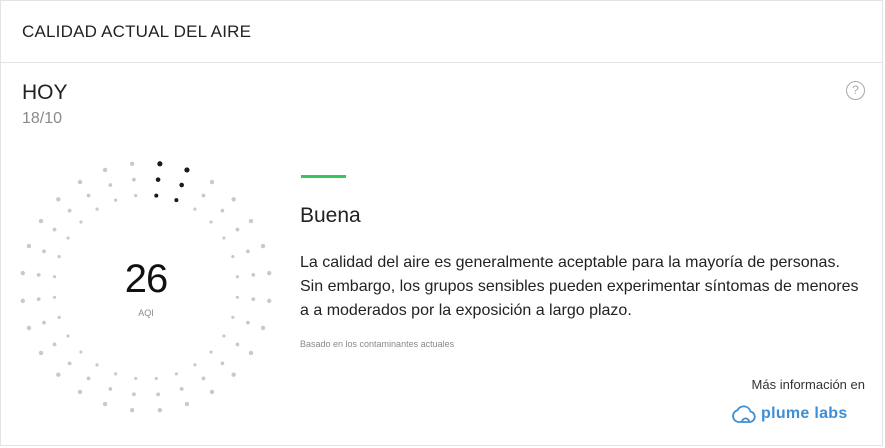 The height and width of the screenshot is (448, 885). Describe the element at coordinates (855, 90) in the screenshot. I see `help-icon: ?` at that location.